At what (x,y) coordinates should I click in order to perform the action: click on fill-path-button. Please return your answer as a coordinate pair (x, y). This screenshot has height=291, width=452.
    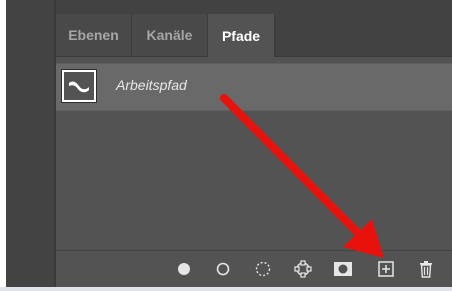
    Looking at the image, I should click on (184, 269).